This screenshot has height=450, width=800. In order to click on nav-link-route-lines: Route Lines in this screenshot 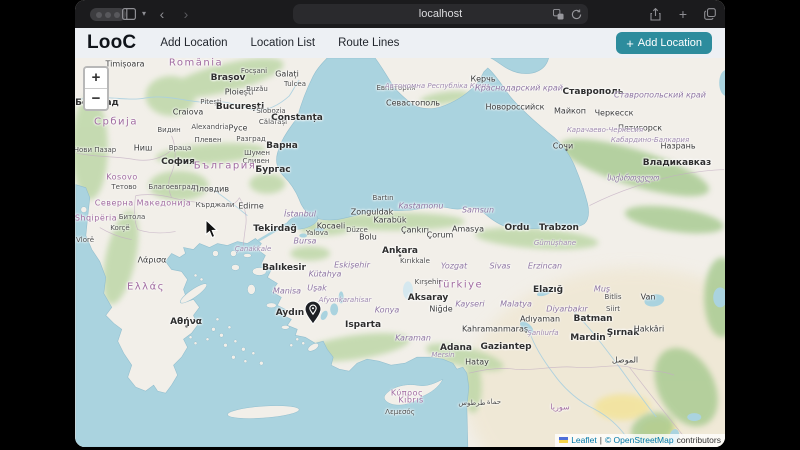, I will do `click(368, 43)`.